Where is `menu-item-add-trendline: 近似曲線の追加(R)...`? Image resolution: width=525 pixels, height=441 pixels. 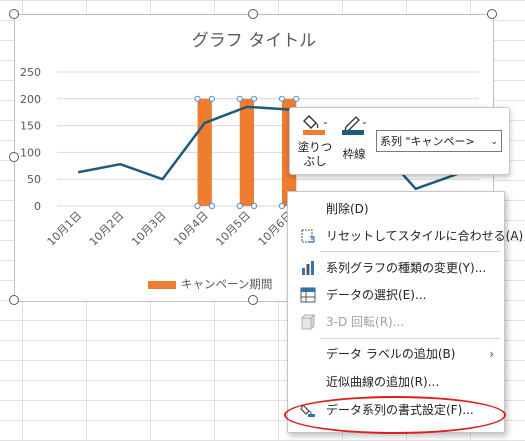 menu-item-add-trendline: 近似曲線の追加(R)... is located at coordinates (396, 382).